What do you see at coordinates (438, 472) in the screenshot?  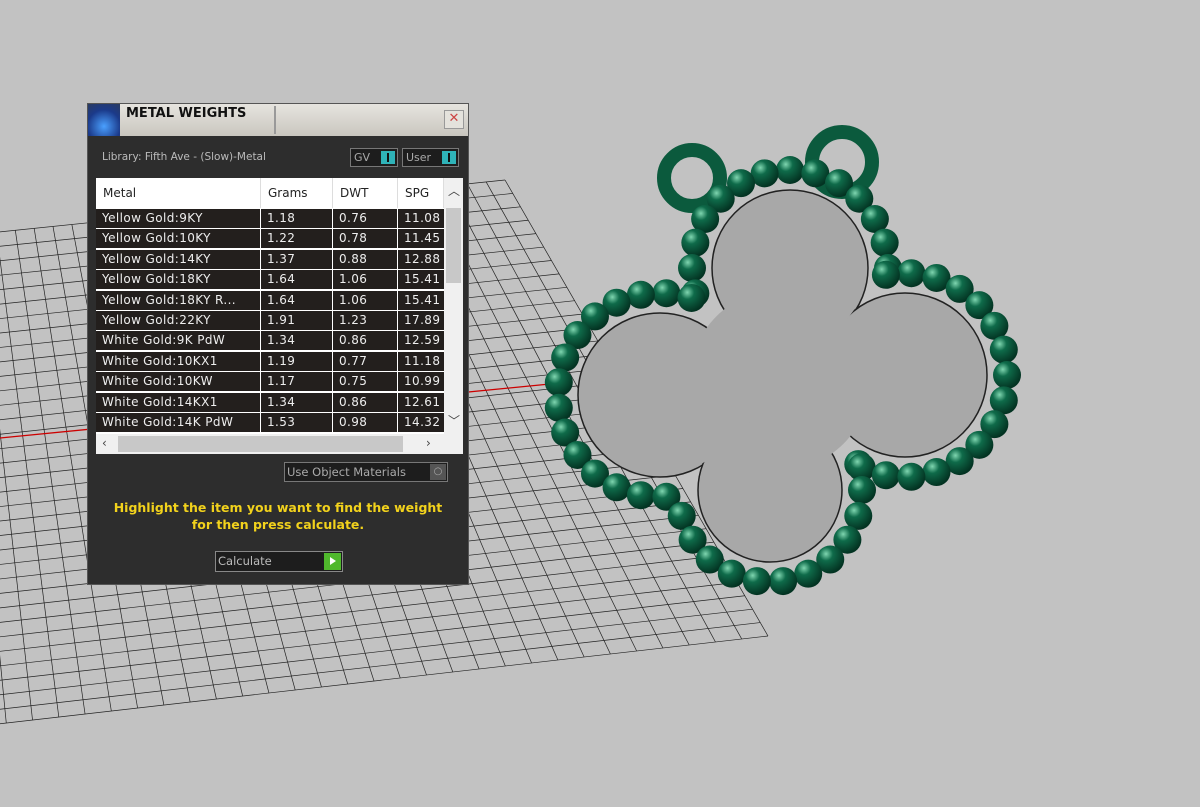 I see `radio-icon: ○` at bounding box center [438, 472].